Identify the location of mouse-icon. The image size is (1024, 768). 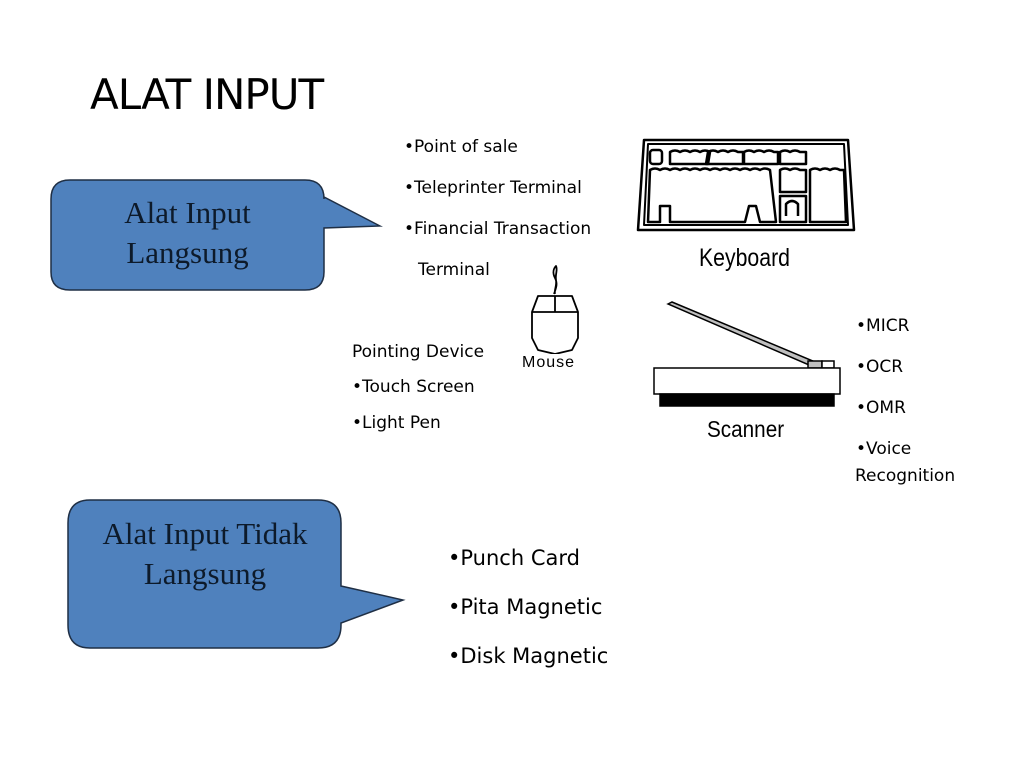
(555, 309).